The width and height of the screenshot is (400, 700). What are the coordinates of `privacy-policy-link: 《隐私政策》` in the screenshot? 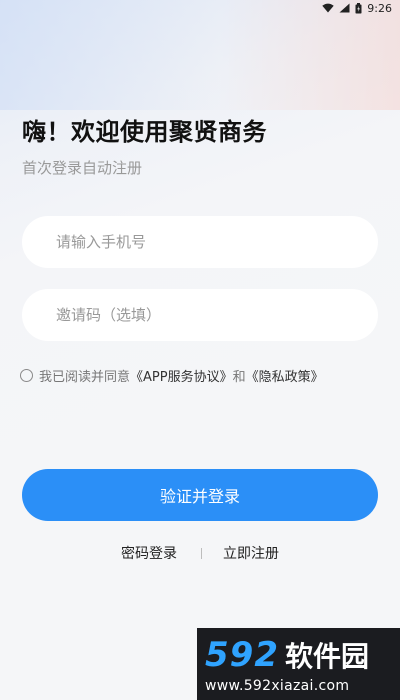 It's located at (285, 375).